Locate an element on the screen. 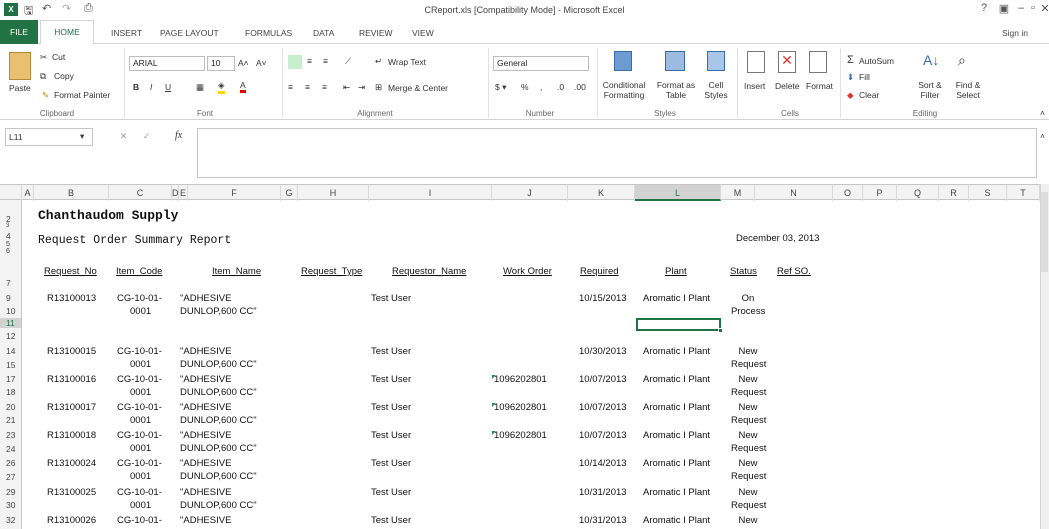 The image size is (1049, 529). required-date-cell: 10/30/2013 is located at coordinates (603, 351).